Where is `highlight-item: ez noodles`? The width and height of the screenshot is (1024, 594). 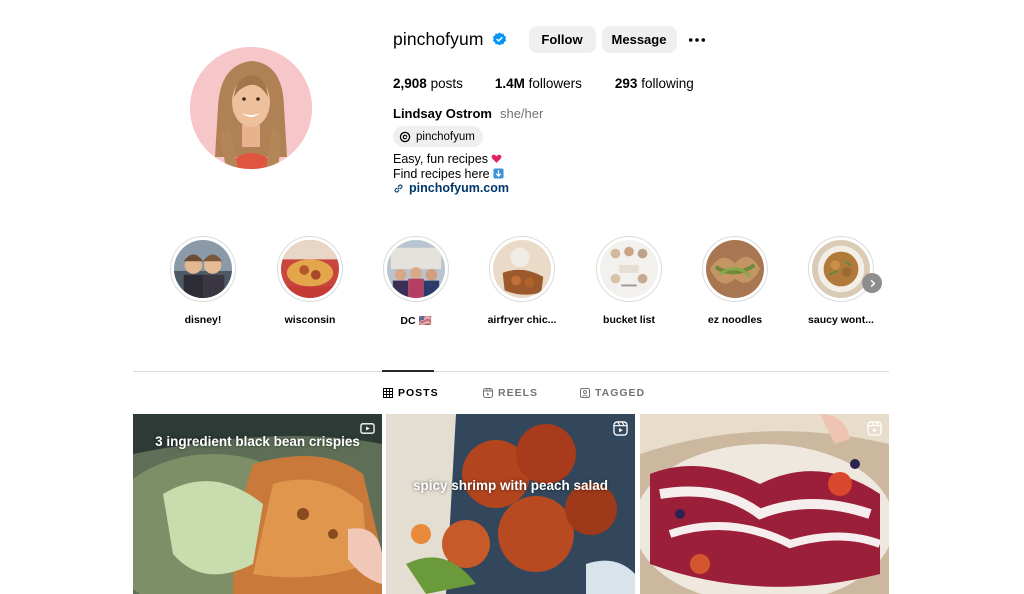 highlight-item: ez noodles is located at coordinates (735, 281).